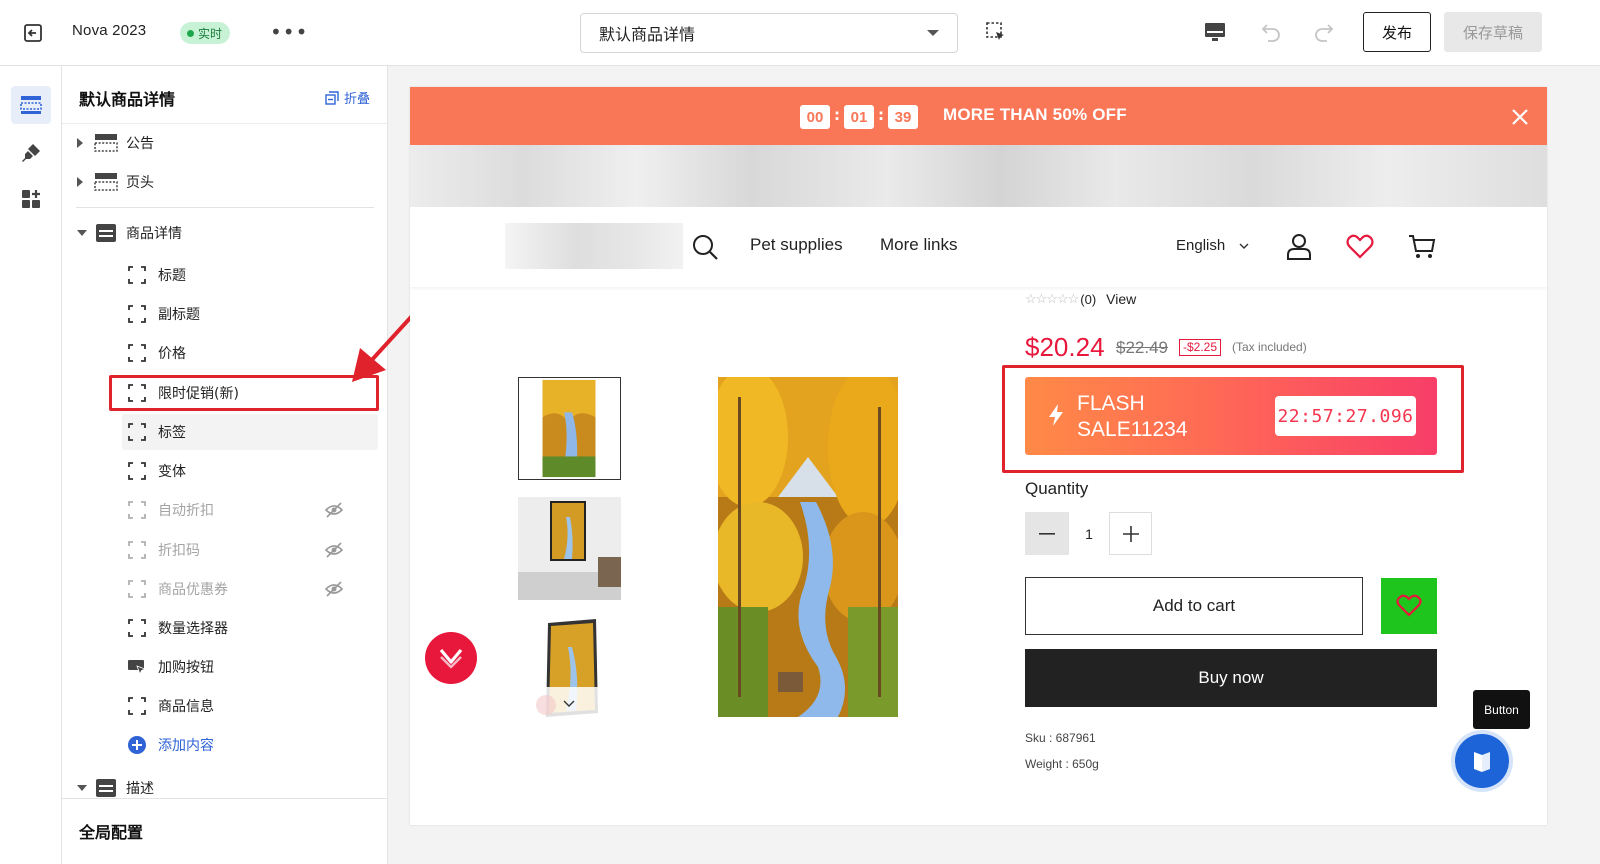 Image resolution: width=1600 pixels, height=864 pixels. Describe the element at coordinates (154, 234) in the screenshot. I see `tree-section-label: 商品详情` at that location.